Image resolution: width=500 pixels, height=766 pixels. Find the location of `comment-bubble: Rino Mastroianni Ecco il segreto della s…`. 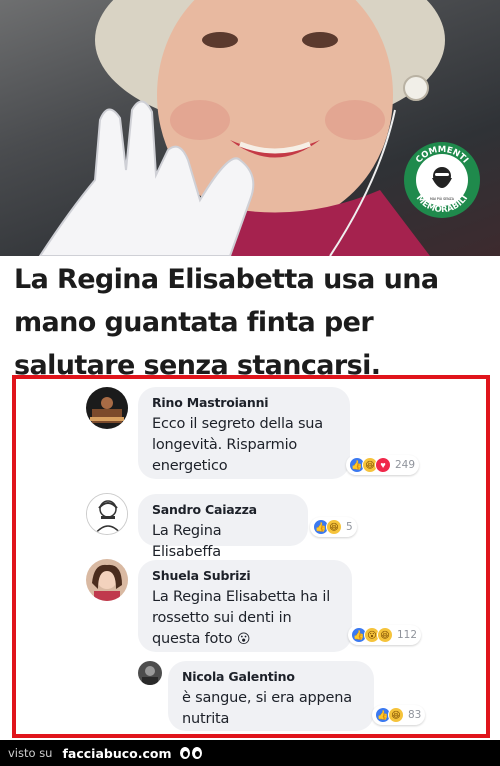

comment-bubble: Rino Mastroianni Ecco il segreto della s… is located at coordinates (244, 433).